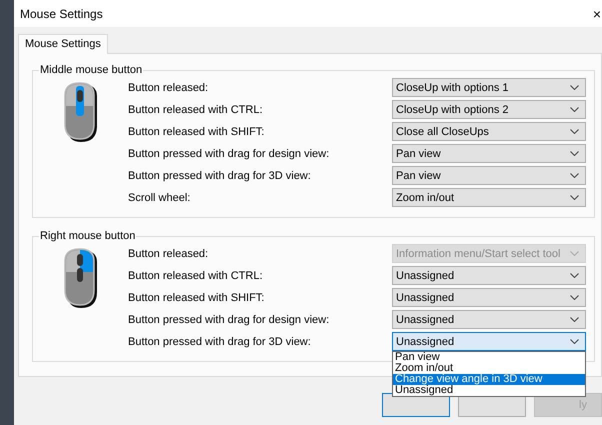 The image size is (602, 425). Describe the element at coordinates (489, 131) in the screenshot. I see `dropdown: Close all CloseUps` at that location.